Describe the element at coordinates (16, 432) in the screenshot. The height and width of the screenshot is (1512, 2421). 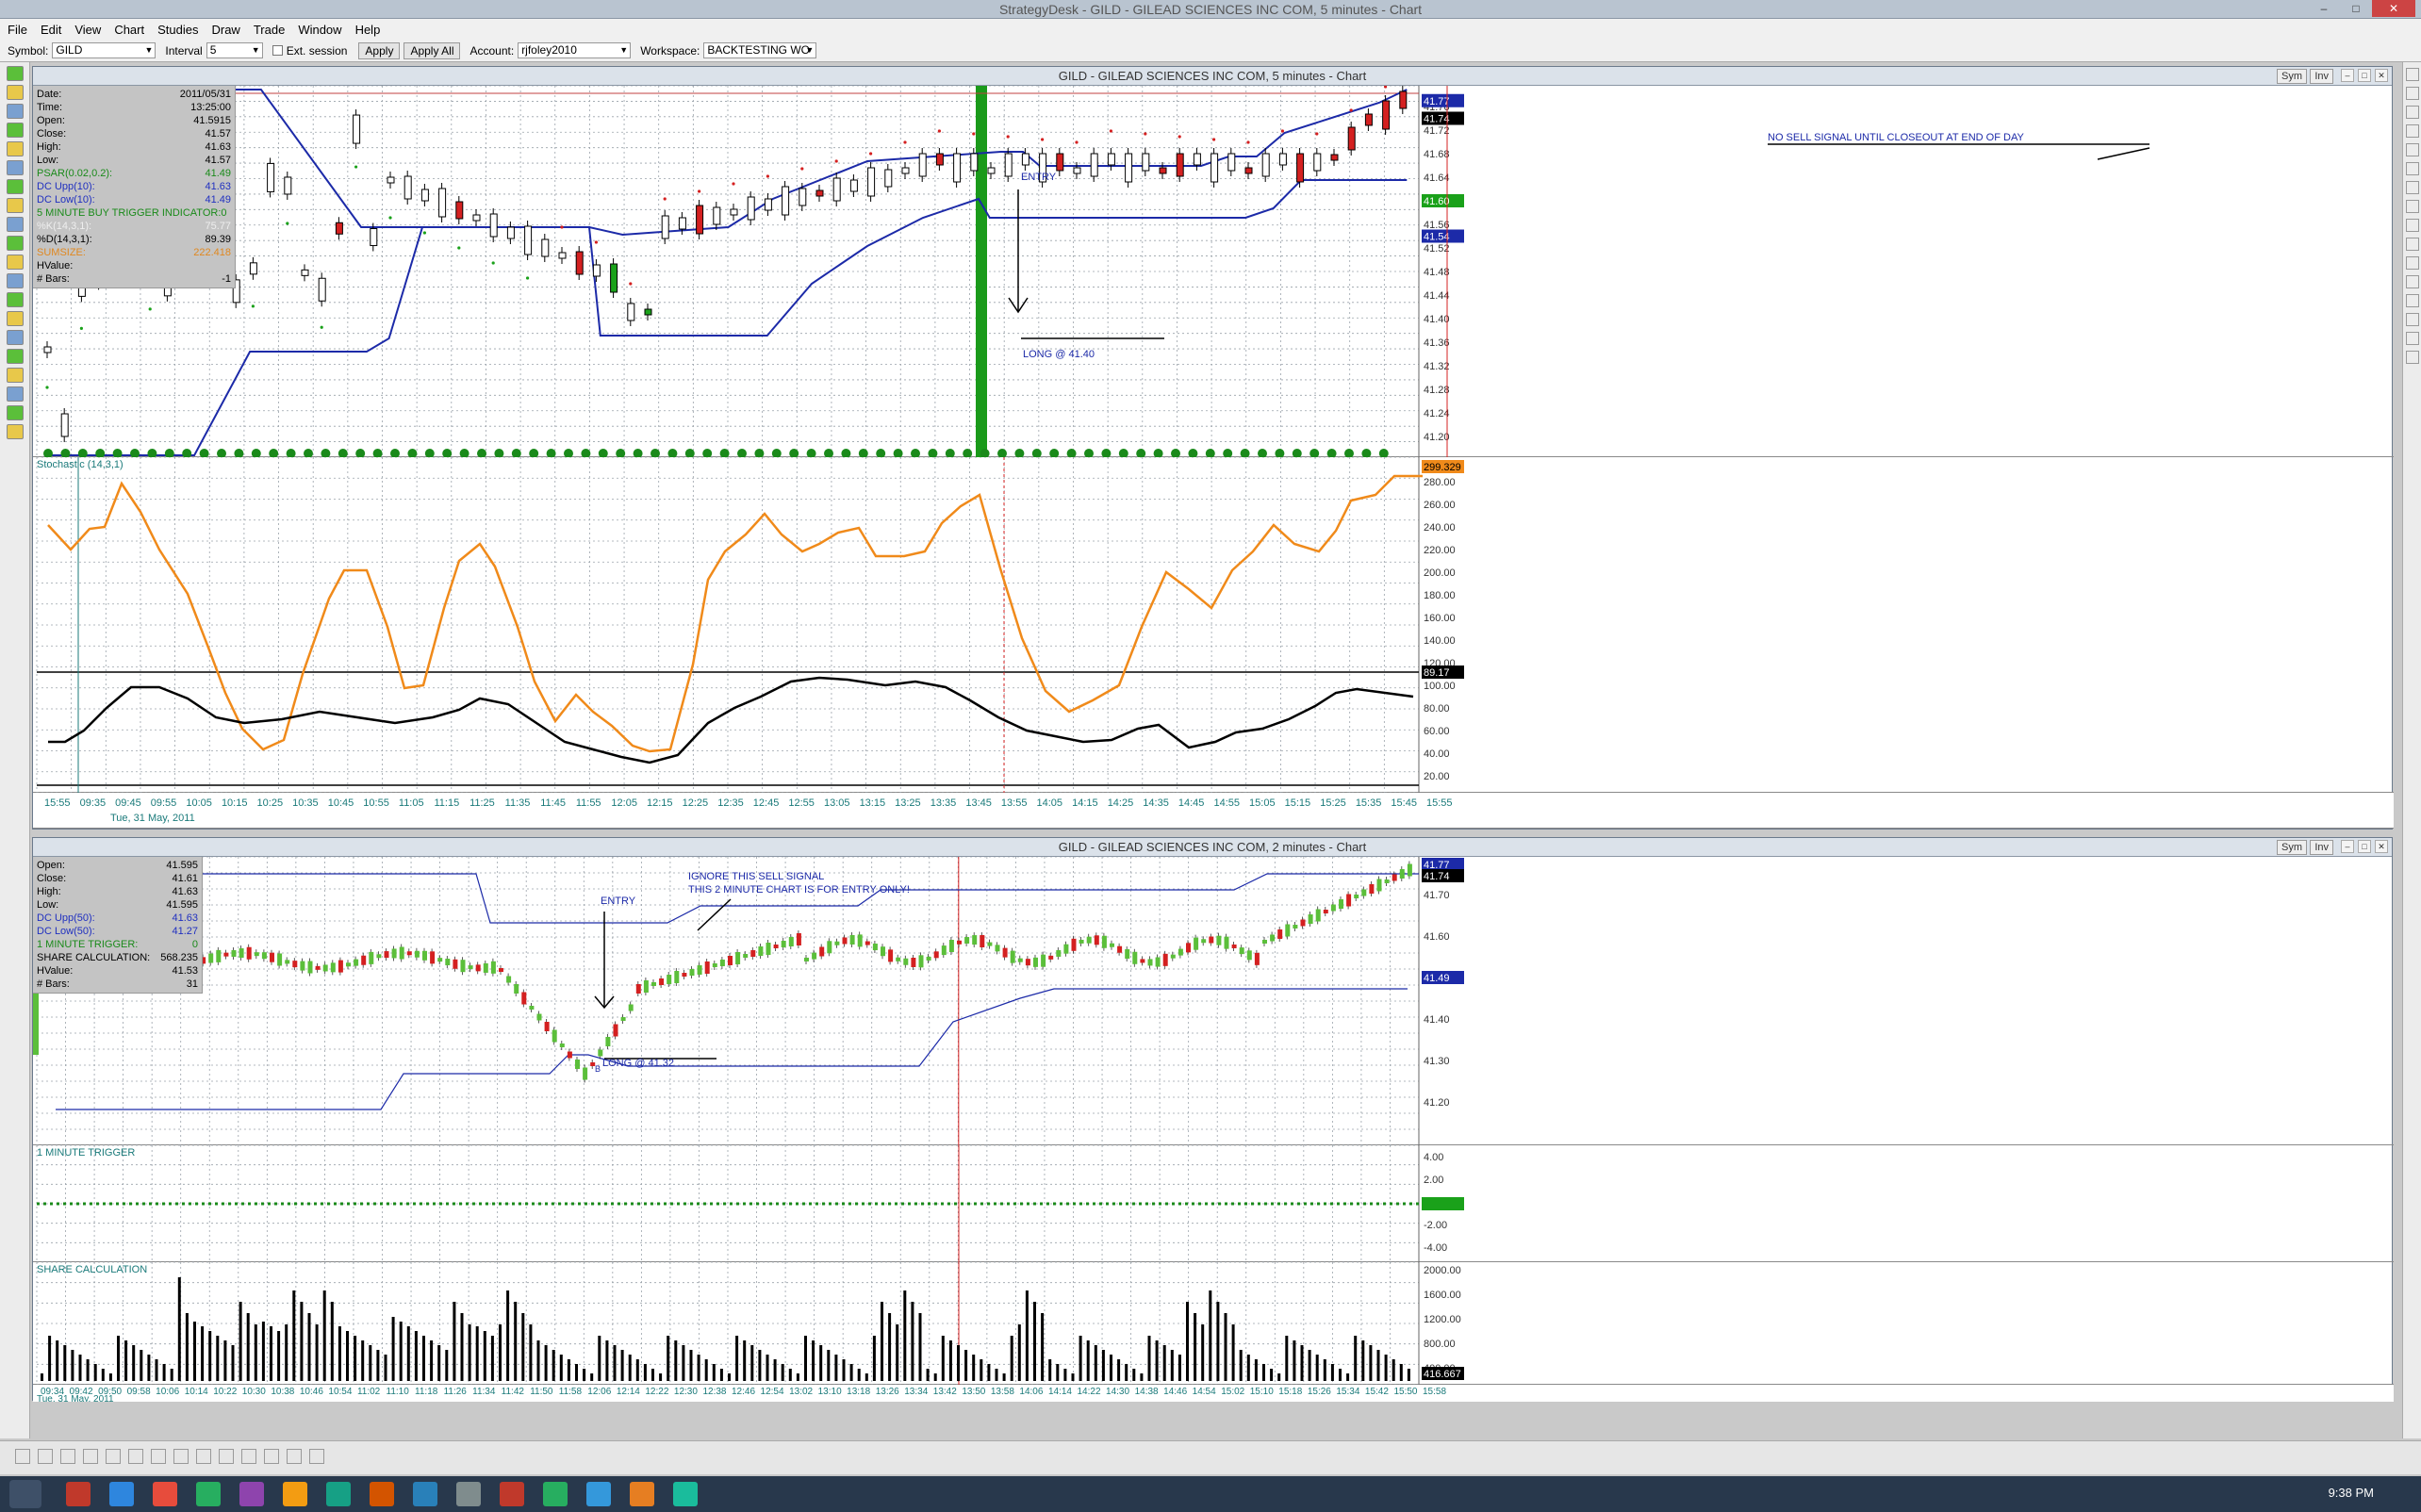
I see `study-icon` at that location.